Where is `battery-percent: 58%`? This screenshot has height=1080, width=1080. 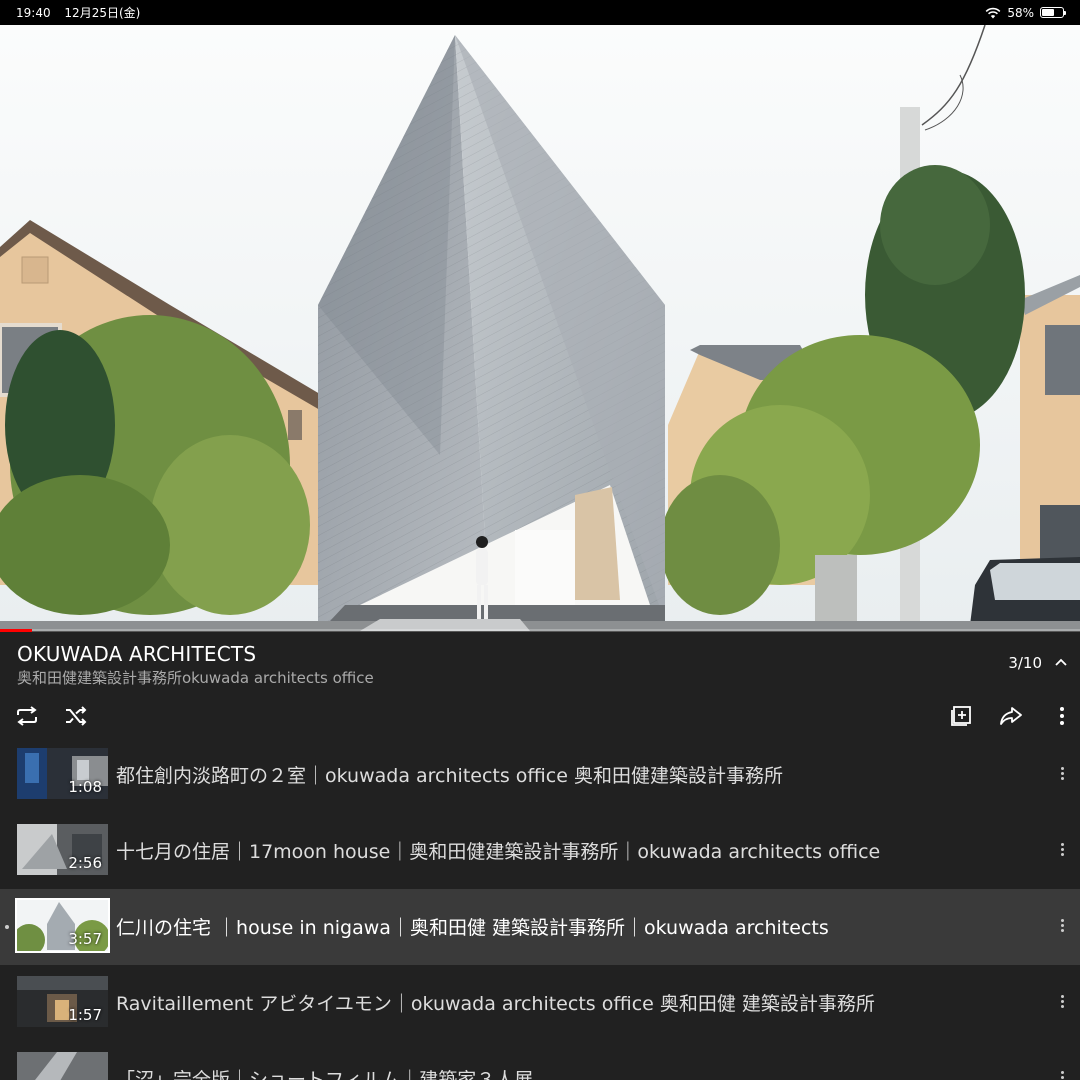
battery-percent: 58% is located at coordinates (1020, 12).